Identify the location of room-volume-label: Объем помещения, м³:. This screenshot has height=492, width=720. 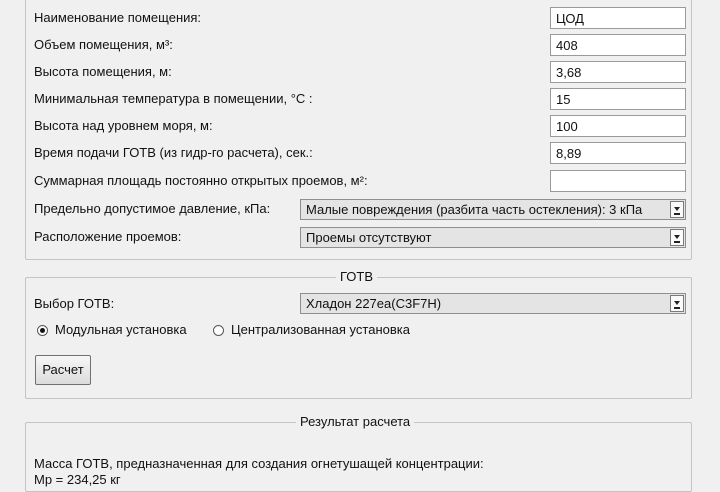
(103, 44).